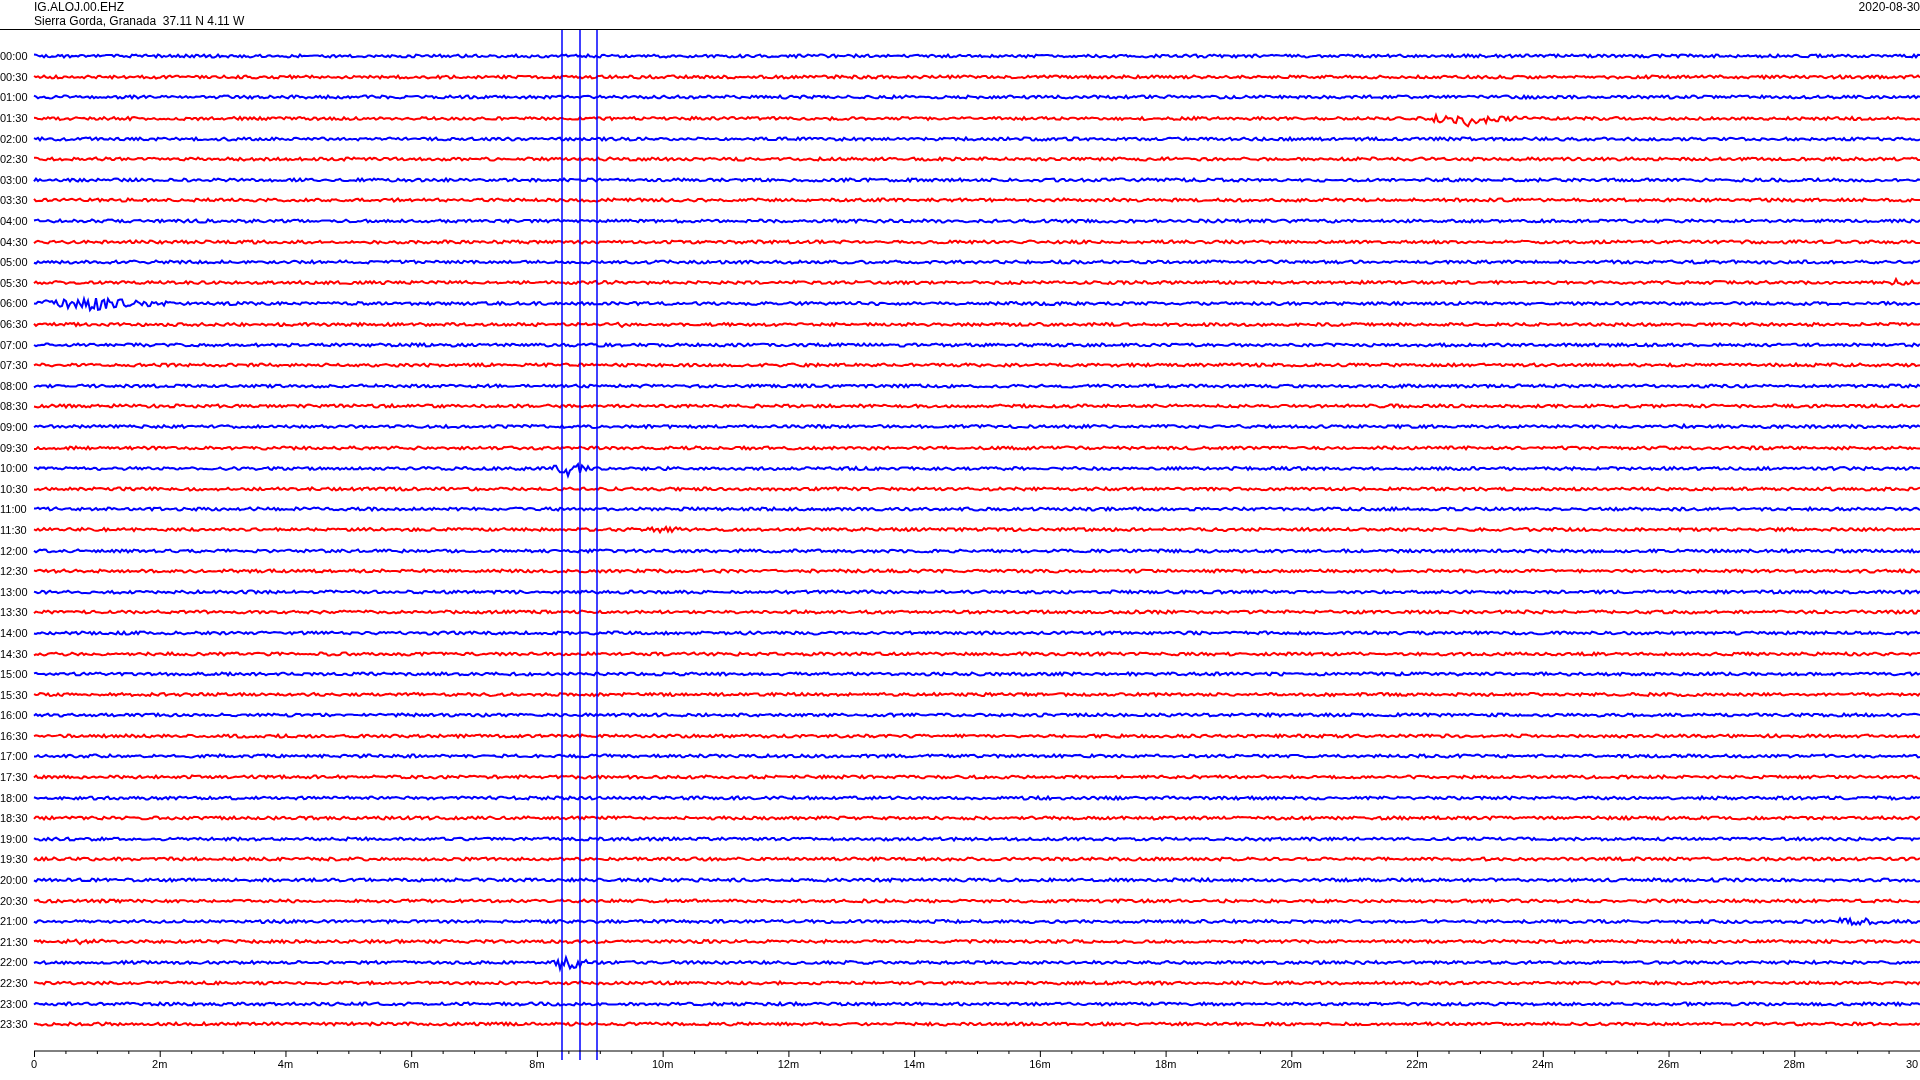 Image resolution: width=1920 pixels, height=1080 pixels. What do you see at coordinates (14, 818) in the screenshot?
I see `time-label: 18:30` at bounding box center [14, 818].